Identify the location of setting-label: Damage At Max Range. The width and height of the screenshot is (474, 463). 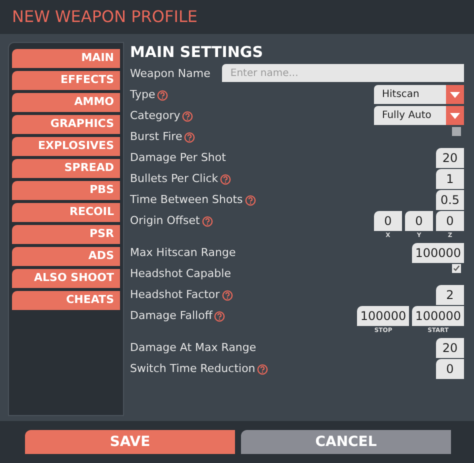
(193, 348).